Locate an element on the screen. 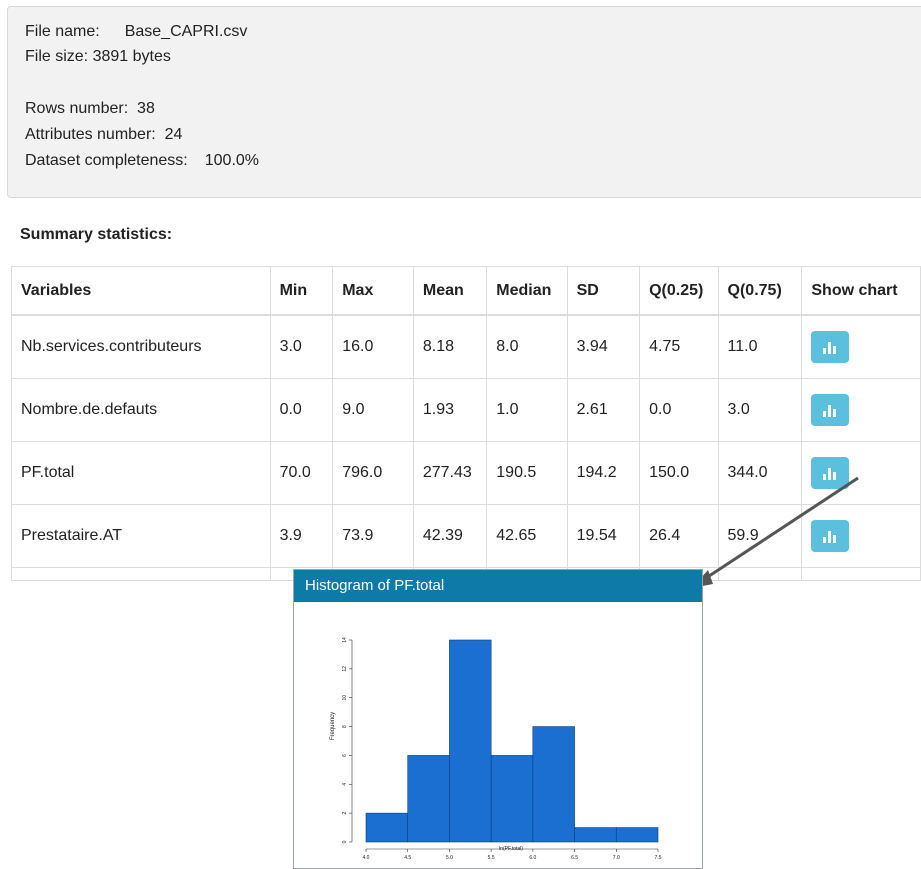 The height and width of the screenshot is (869, 921). cell-max: 796.0 is located at coordinates (373, 473).